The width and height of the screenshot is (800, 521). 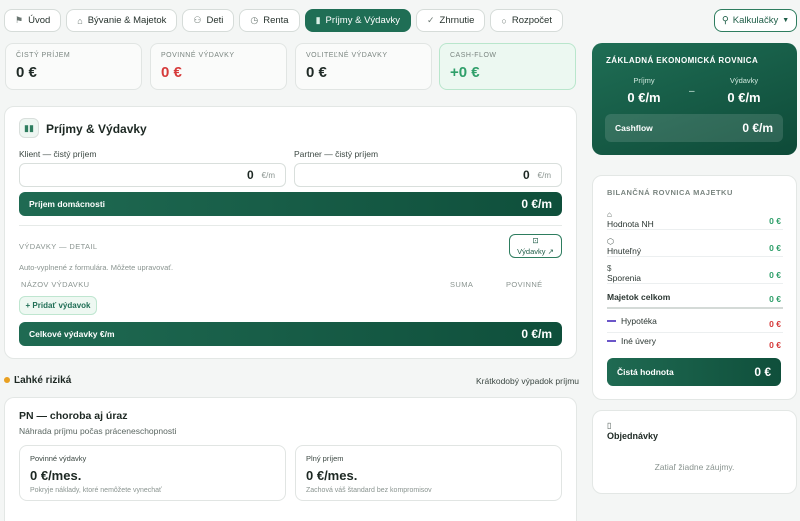 What do you see at coordinates (695, 247) in the screenshot?
I see `balance-row-movable: ⬡ Hnuteľný 0 €` at bounding box center [695, 247].